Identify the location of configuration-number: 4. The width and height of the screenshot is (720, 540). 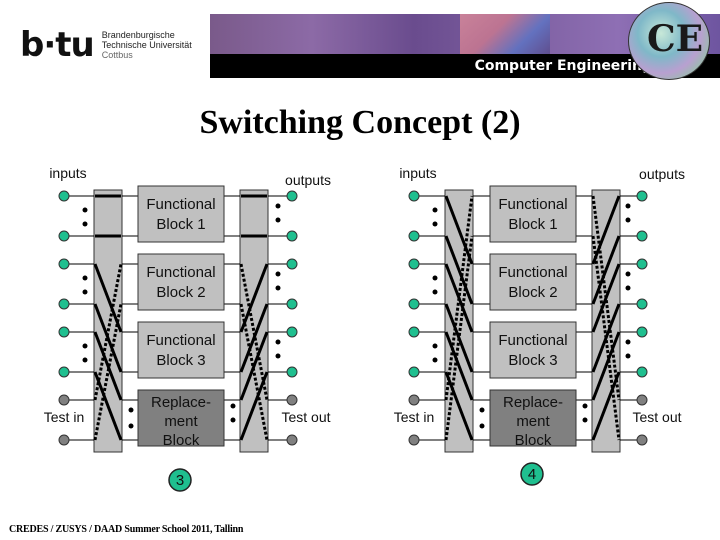
(532, 474).